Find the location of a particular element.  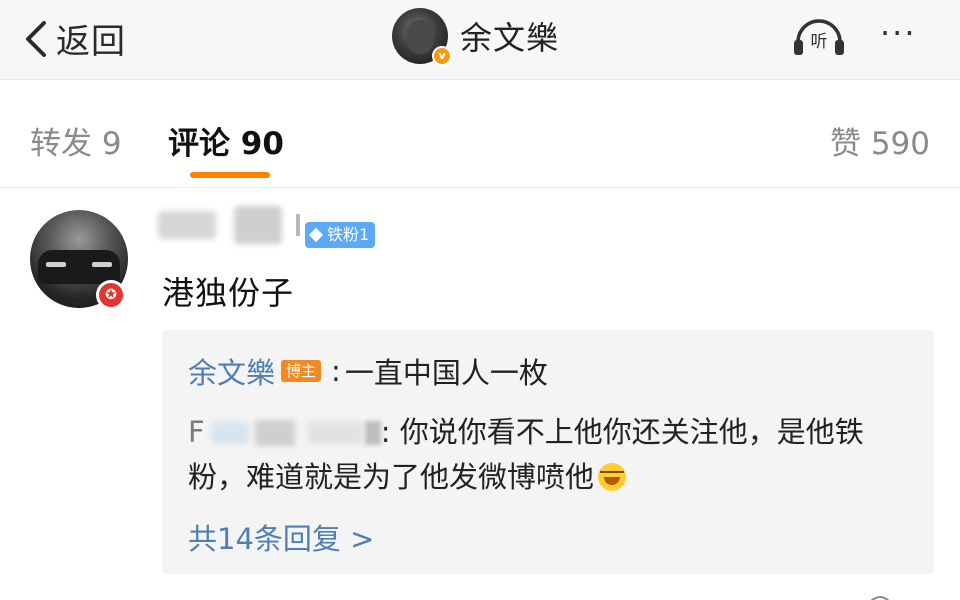

top-navigation-bar: 返回 v 余文樂 听 ··· is located at coordinates (480, 40).